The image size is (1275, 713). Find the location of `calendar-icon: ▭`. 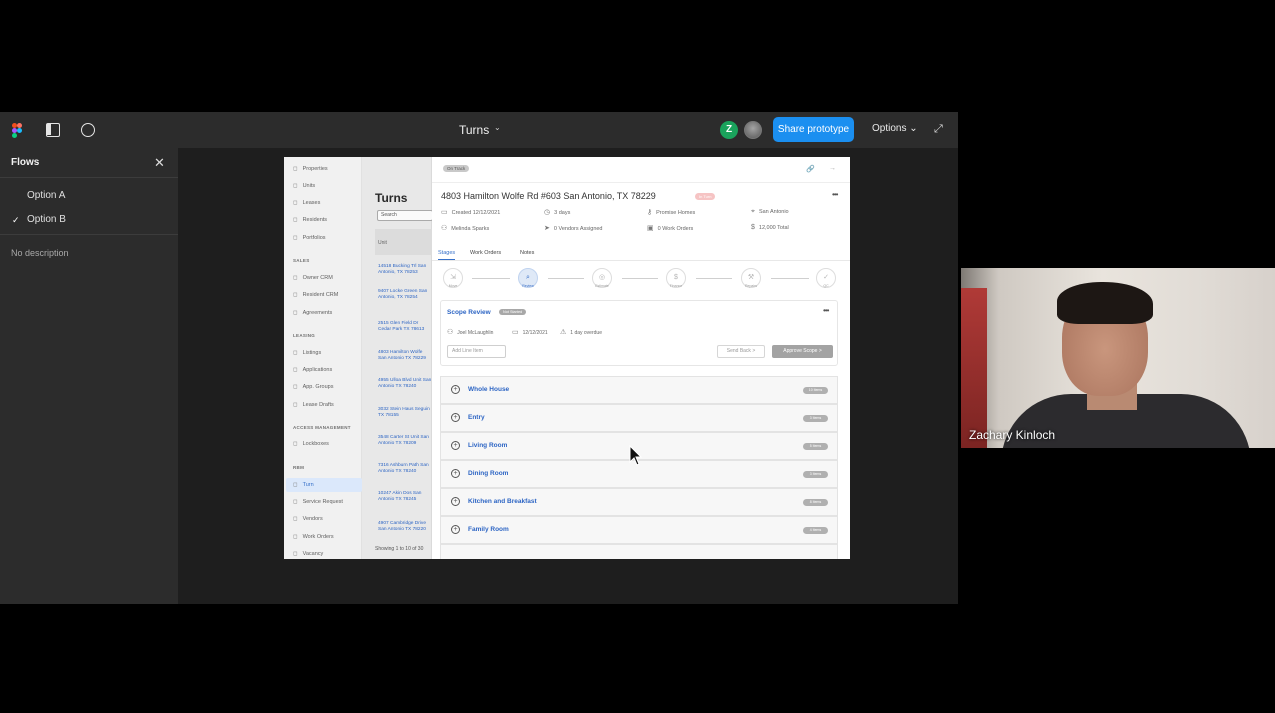

calendar-icon: ▭ is located at coordinates (444, 212).